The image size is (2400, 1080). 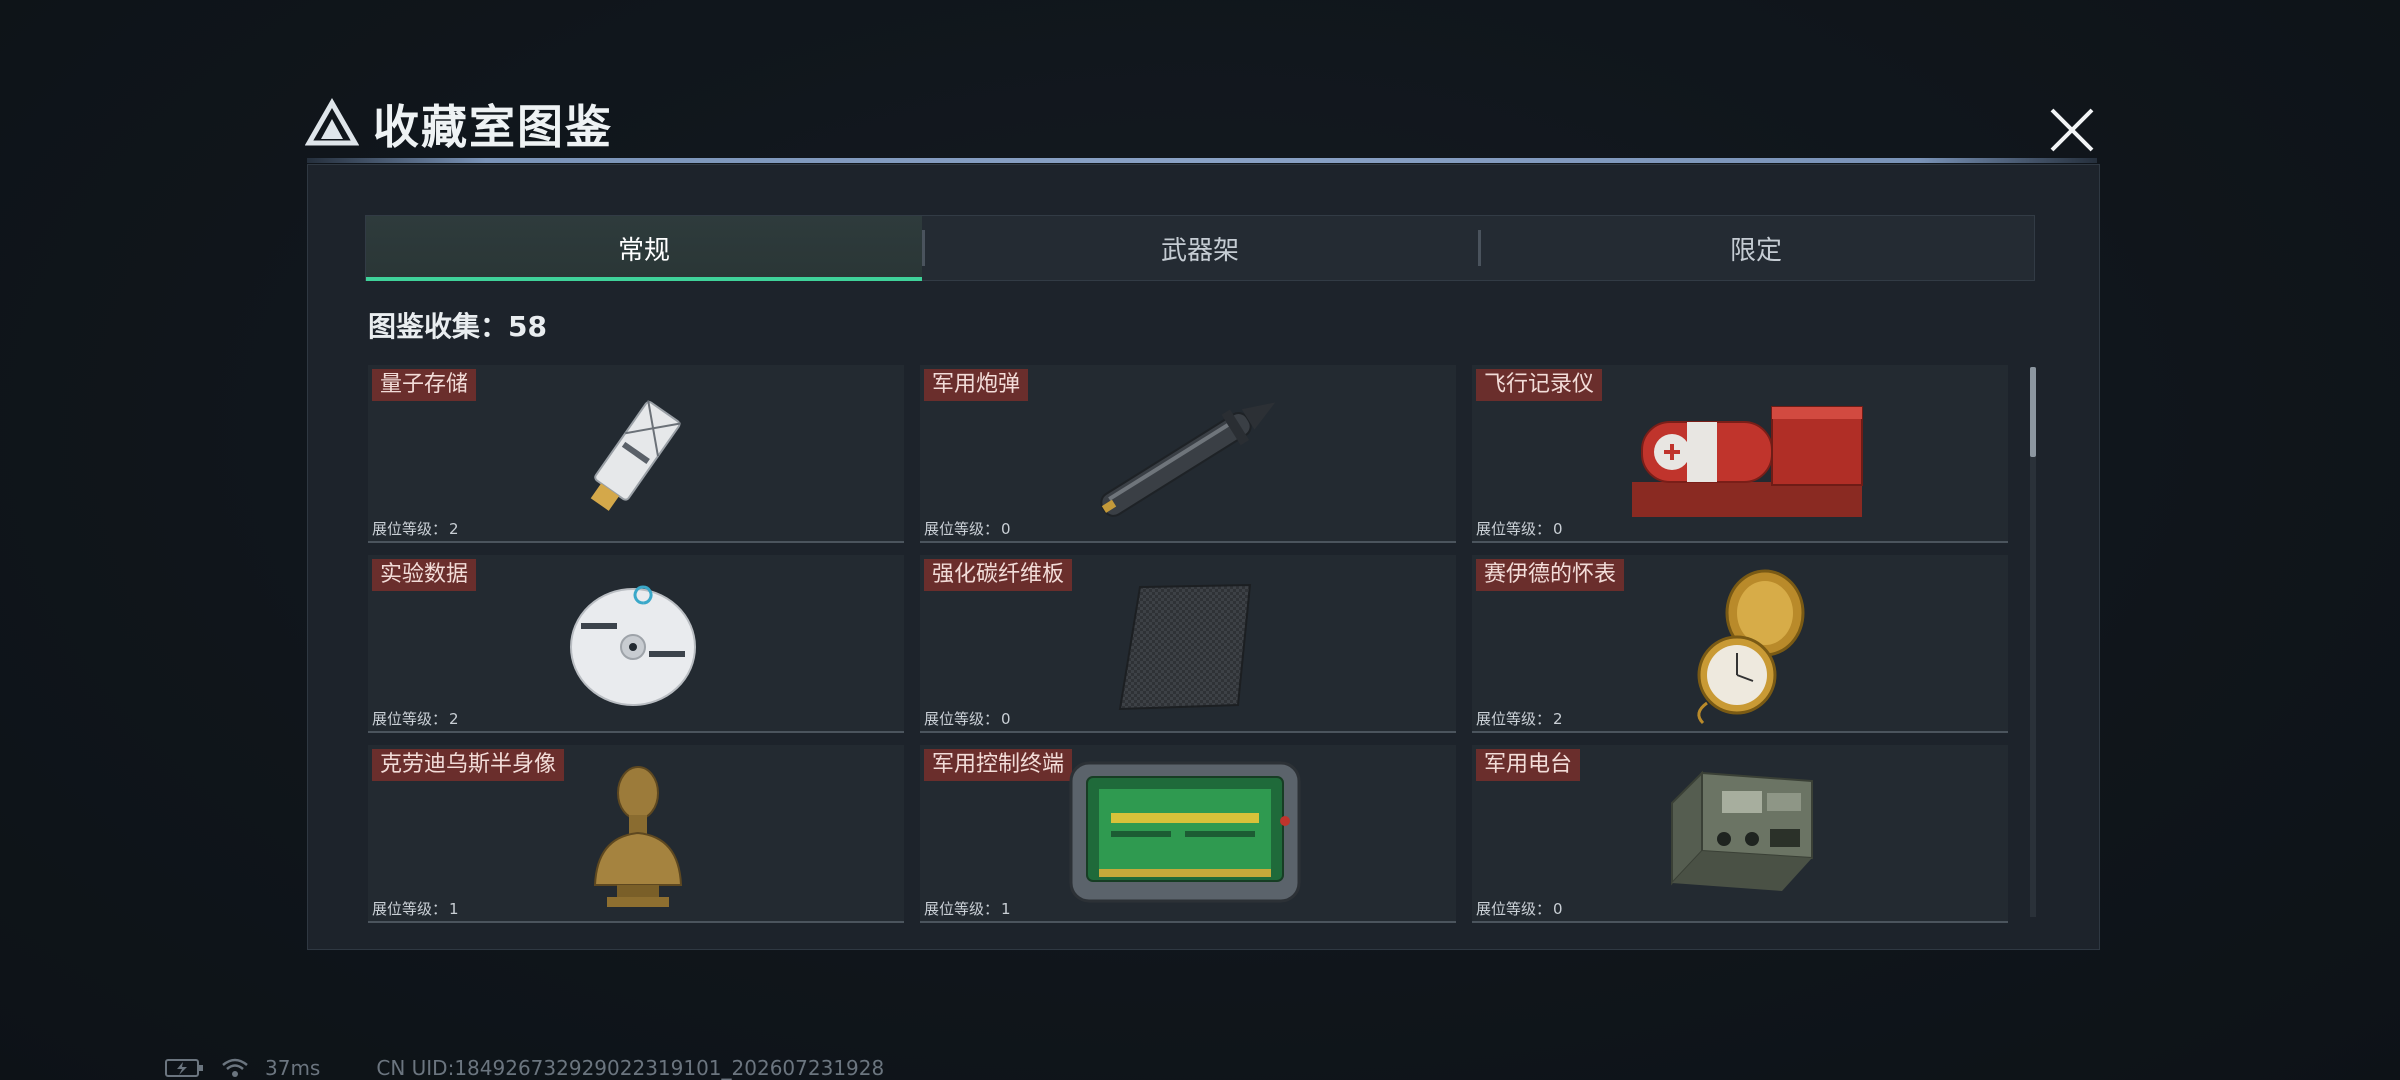 What do you see at coordinates (1188, 459) in the screenshot?
I see `artillery-shell-icon` at bounding box center [1188, 459].